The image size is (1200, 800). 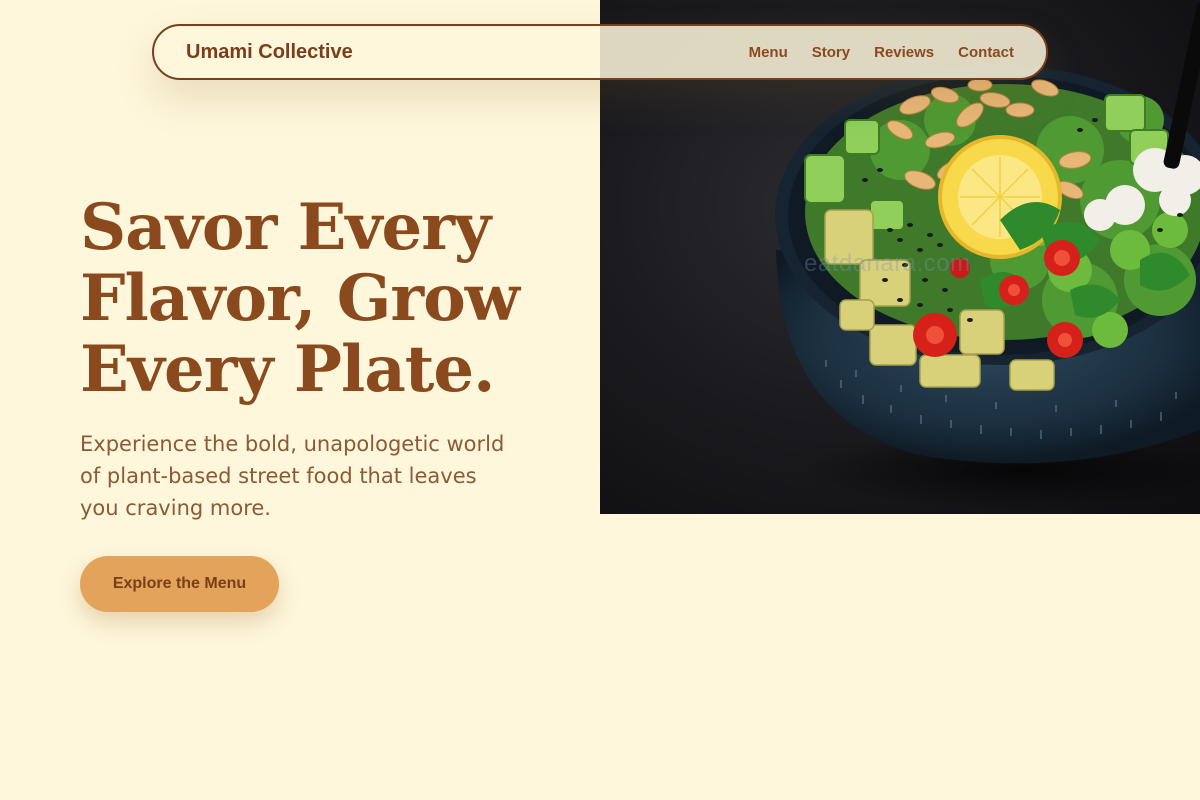 What do you see at coordinates (904, 52) in the screenshot?
I see `nav-link-reviews: Reviews` at bounding box center [904, 52].